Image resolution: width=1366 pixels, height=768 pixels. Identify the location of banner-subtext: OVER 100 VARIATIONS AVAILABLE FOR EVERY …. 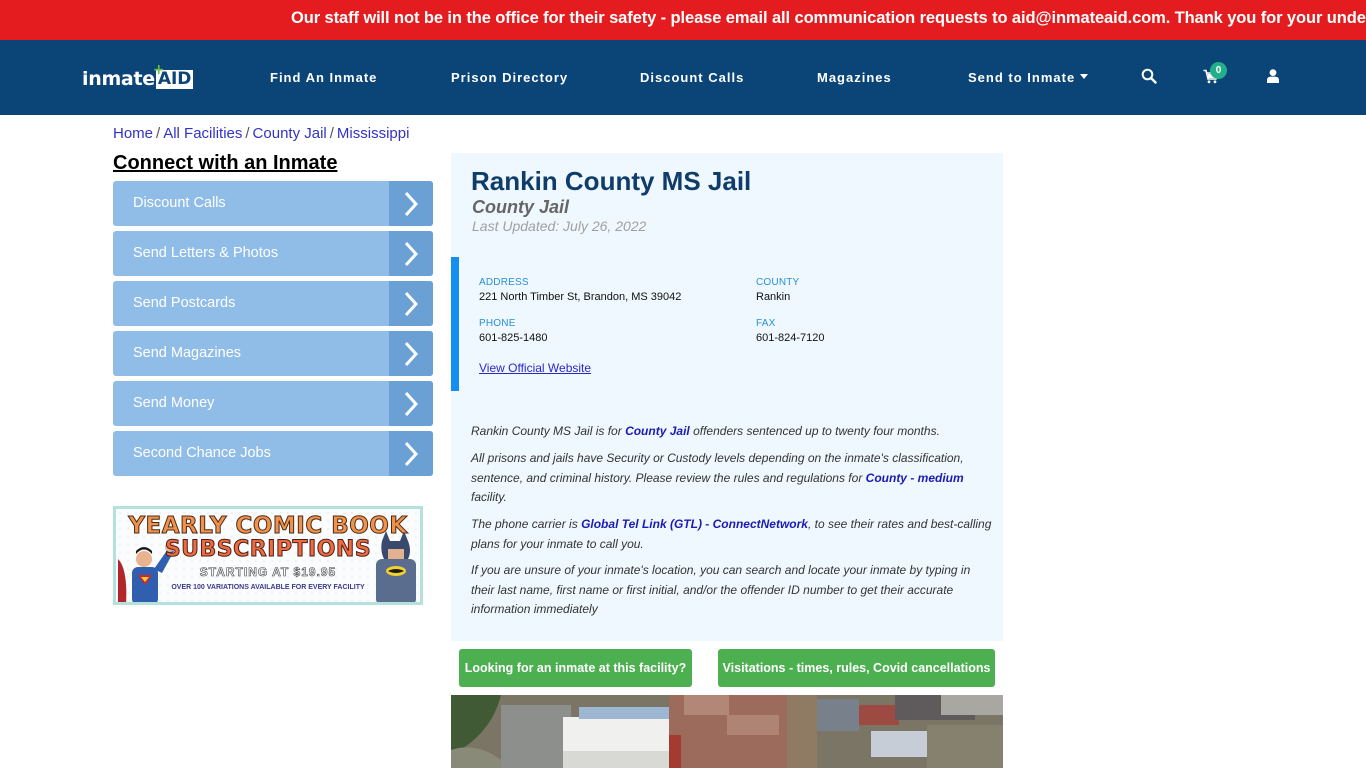
(268, 587).